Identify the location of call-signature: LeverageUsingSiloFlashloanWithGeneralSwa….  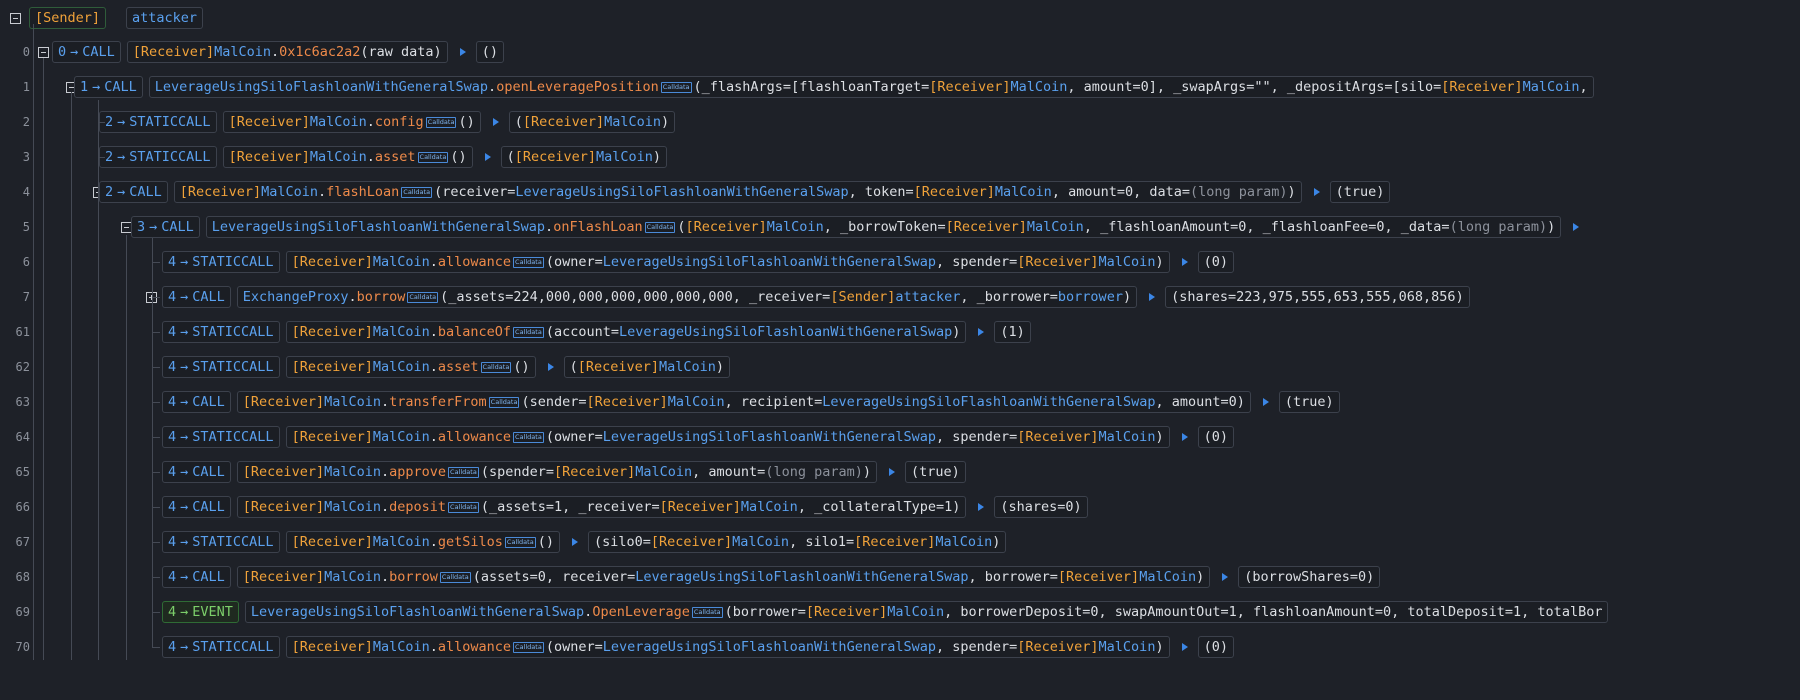
(883, 227).